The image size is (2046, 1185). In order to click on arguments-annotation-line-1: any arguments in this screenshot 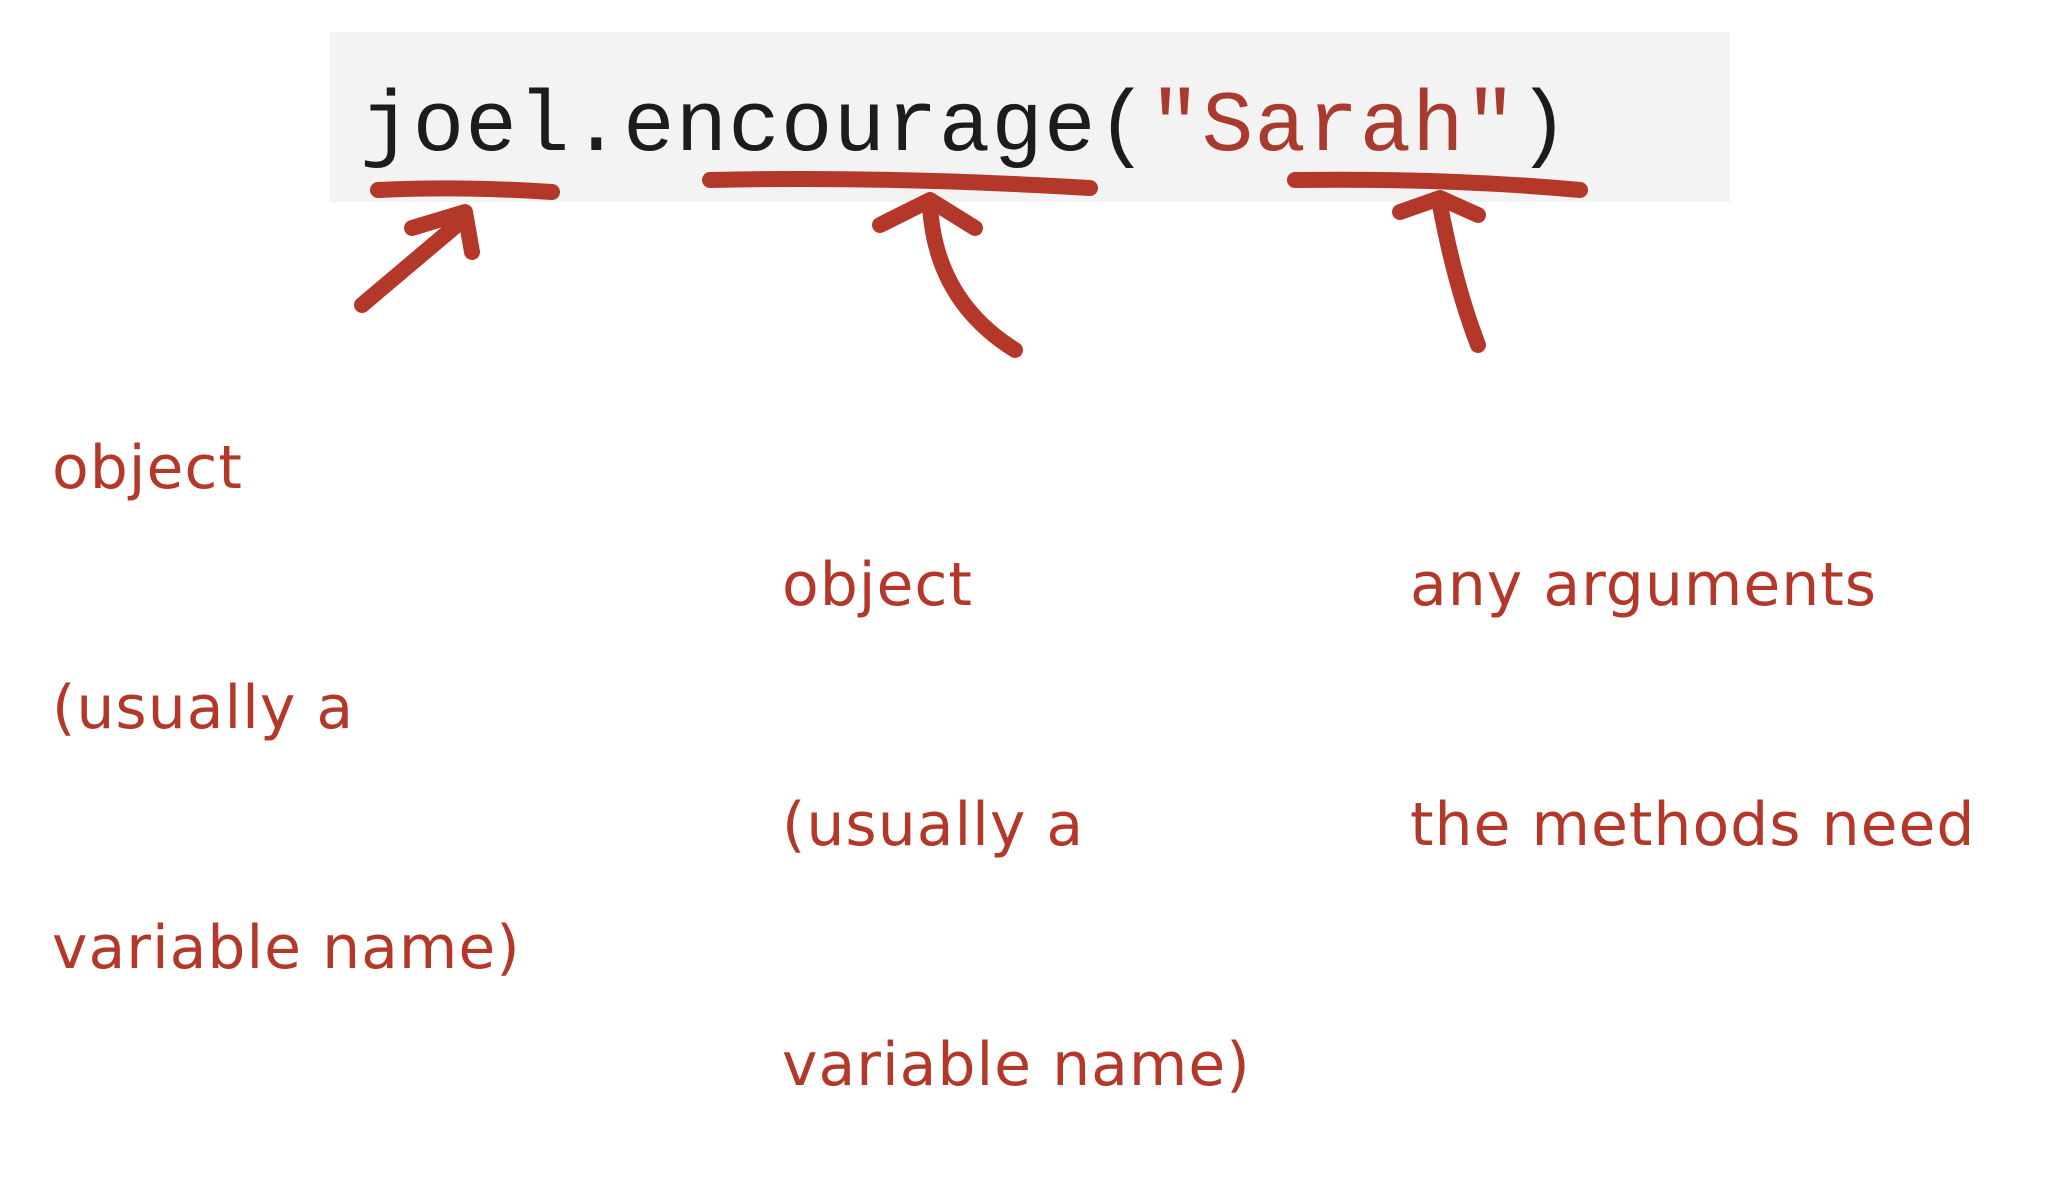, I will do `click(1644, 585)`.